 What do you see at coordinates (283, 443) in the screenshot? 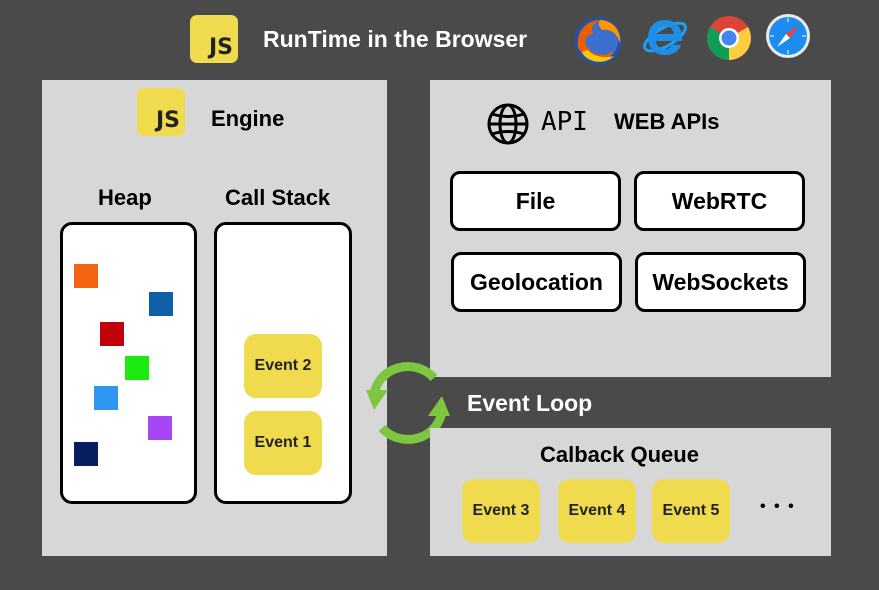
I see `call-stack-event: Event 1` at bounding box center [283, 443].